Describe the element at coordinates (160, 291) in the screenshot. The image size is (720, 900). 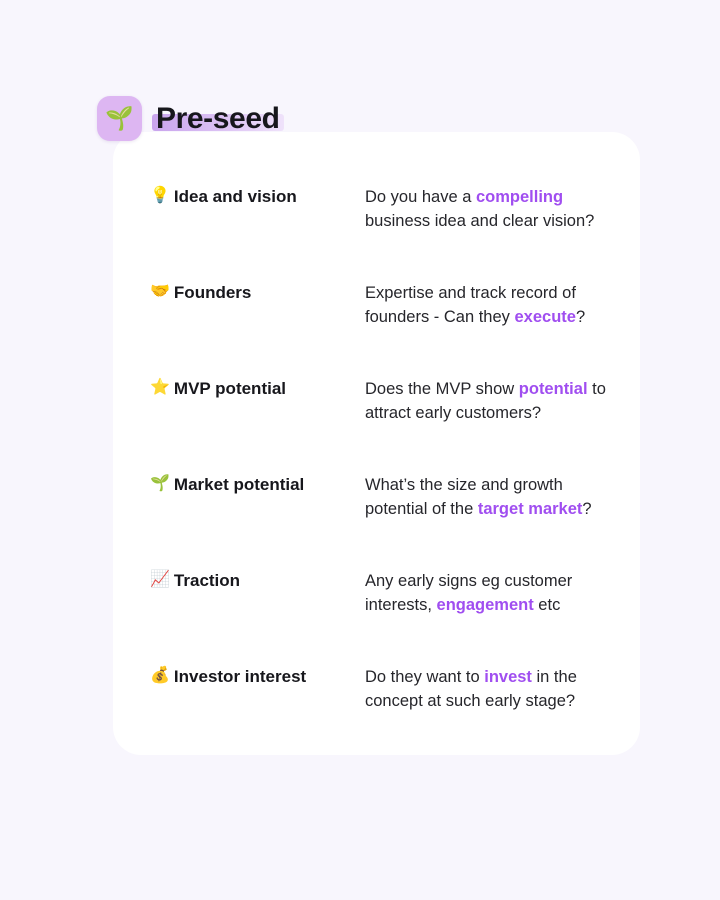
I see `handshake-icon: 🤝` at that location.